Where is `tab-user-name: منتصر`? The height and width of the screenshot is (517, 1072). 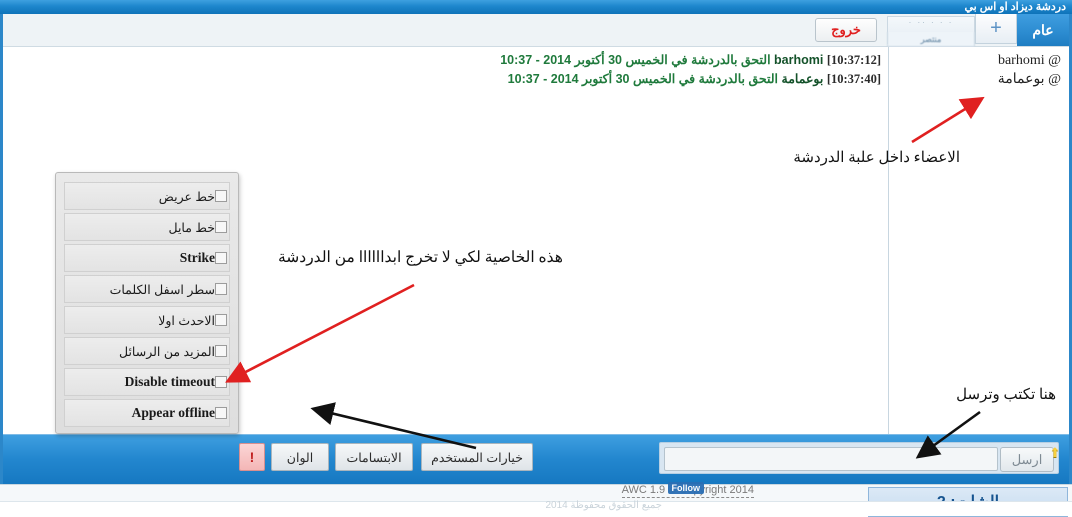 tab-user-name: منتصر is located at coordinates (931, 39).